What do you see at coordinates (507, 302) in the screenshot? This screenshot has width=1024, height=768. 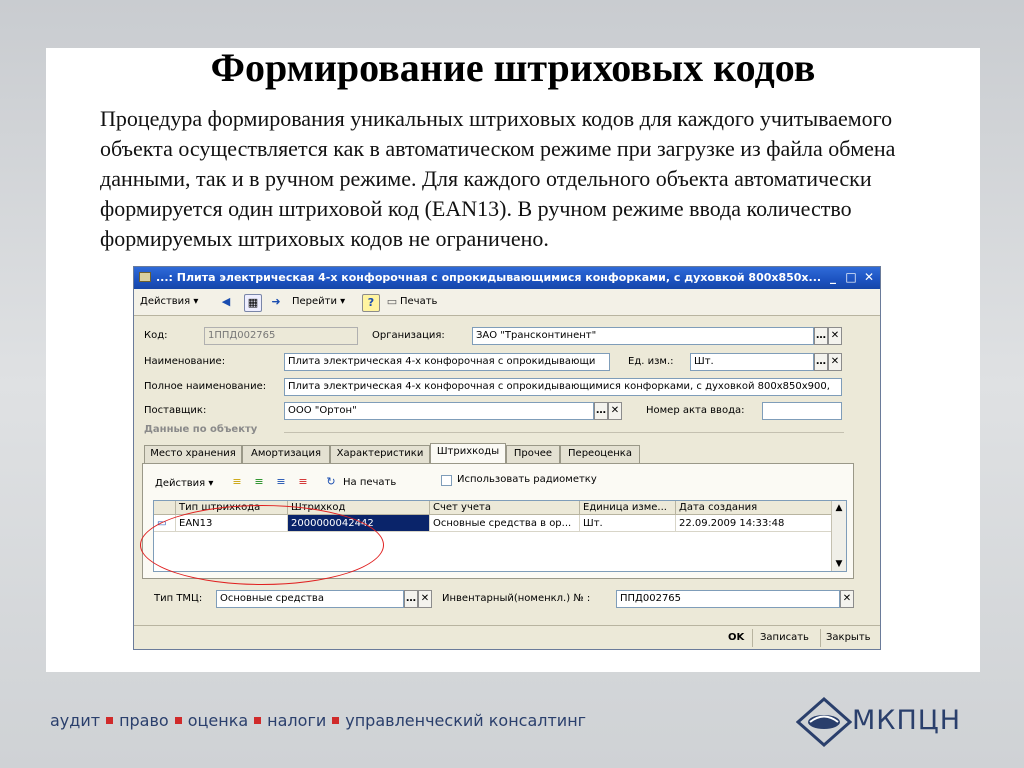 I see `toolbar: Действия ▾ ◀ ▦ ➜ Перейти ▾ ? ▭ Печать` at bounding box center [507, 302].